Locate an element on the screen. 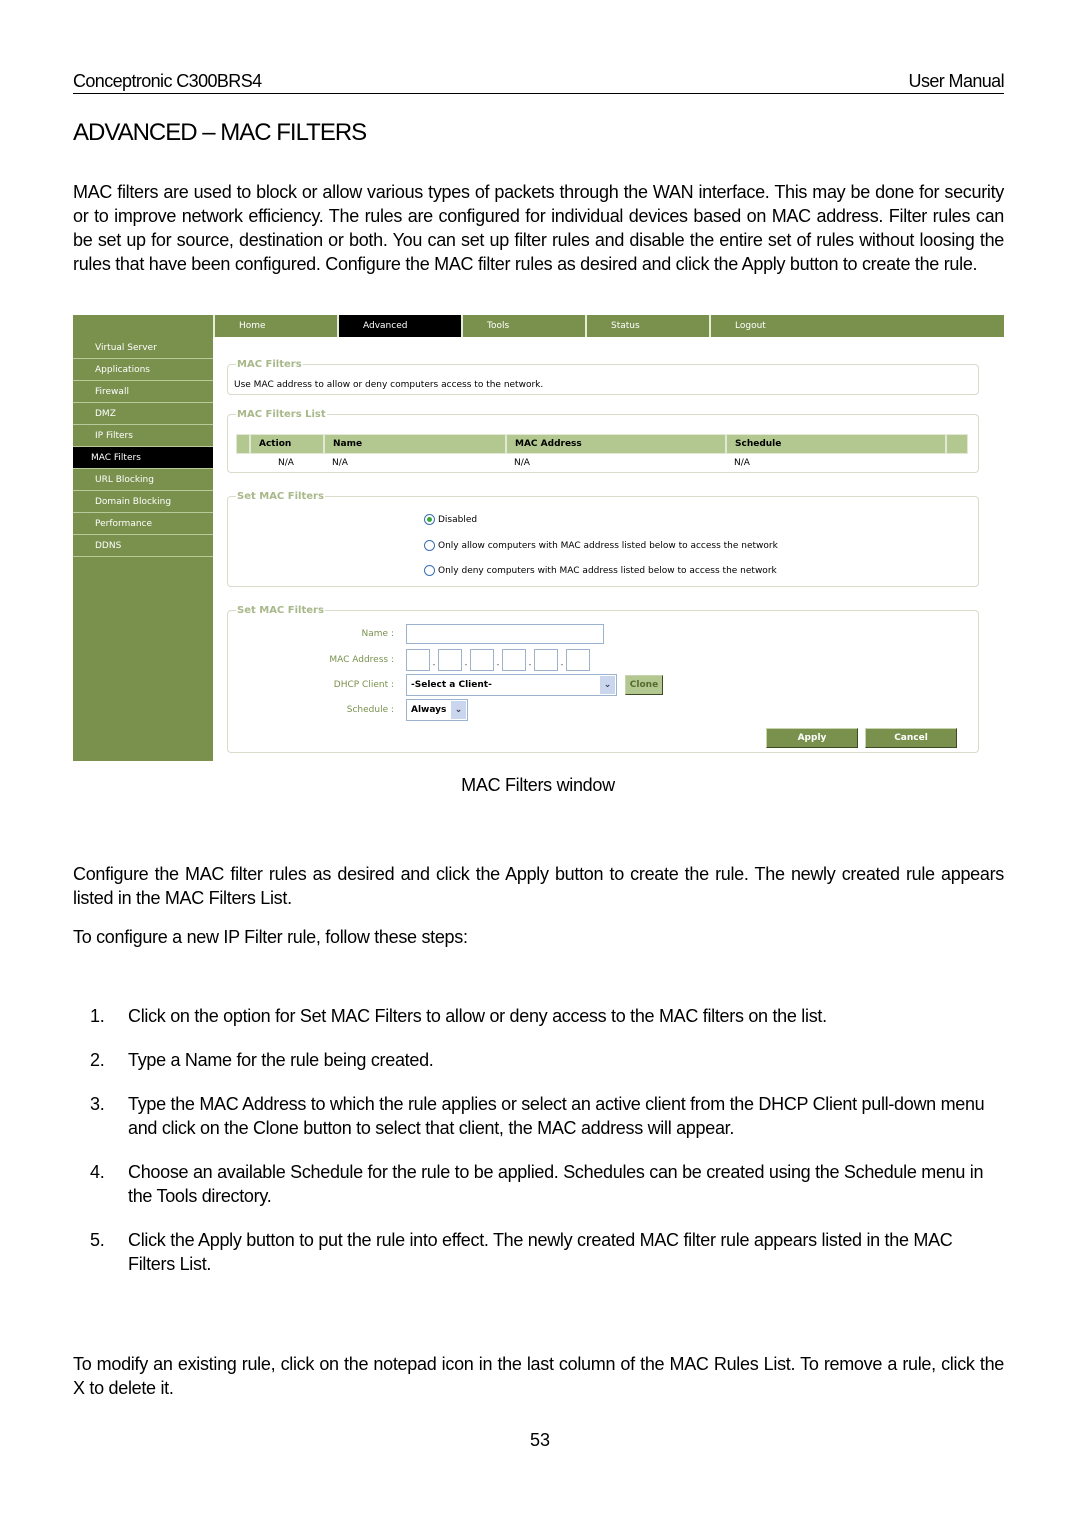 This screenshot has width=1080, height=1526. mac-octet-1-input is located at coordinates (418, 660).